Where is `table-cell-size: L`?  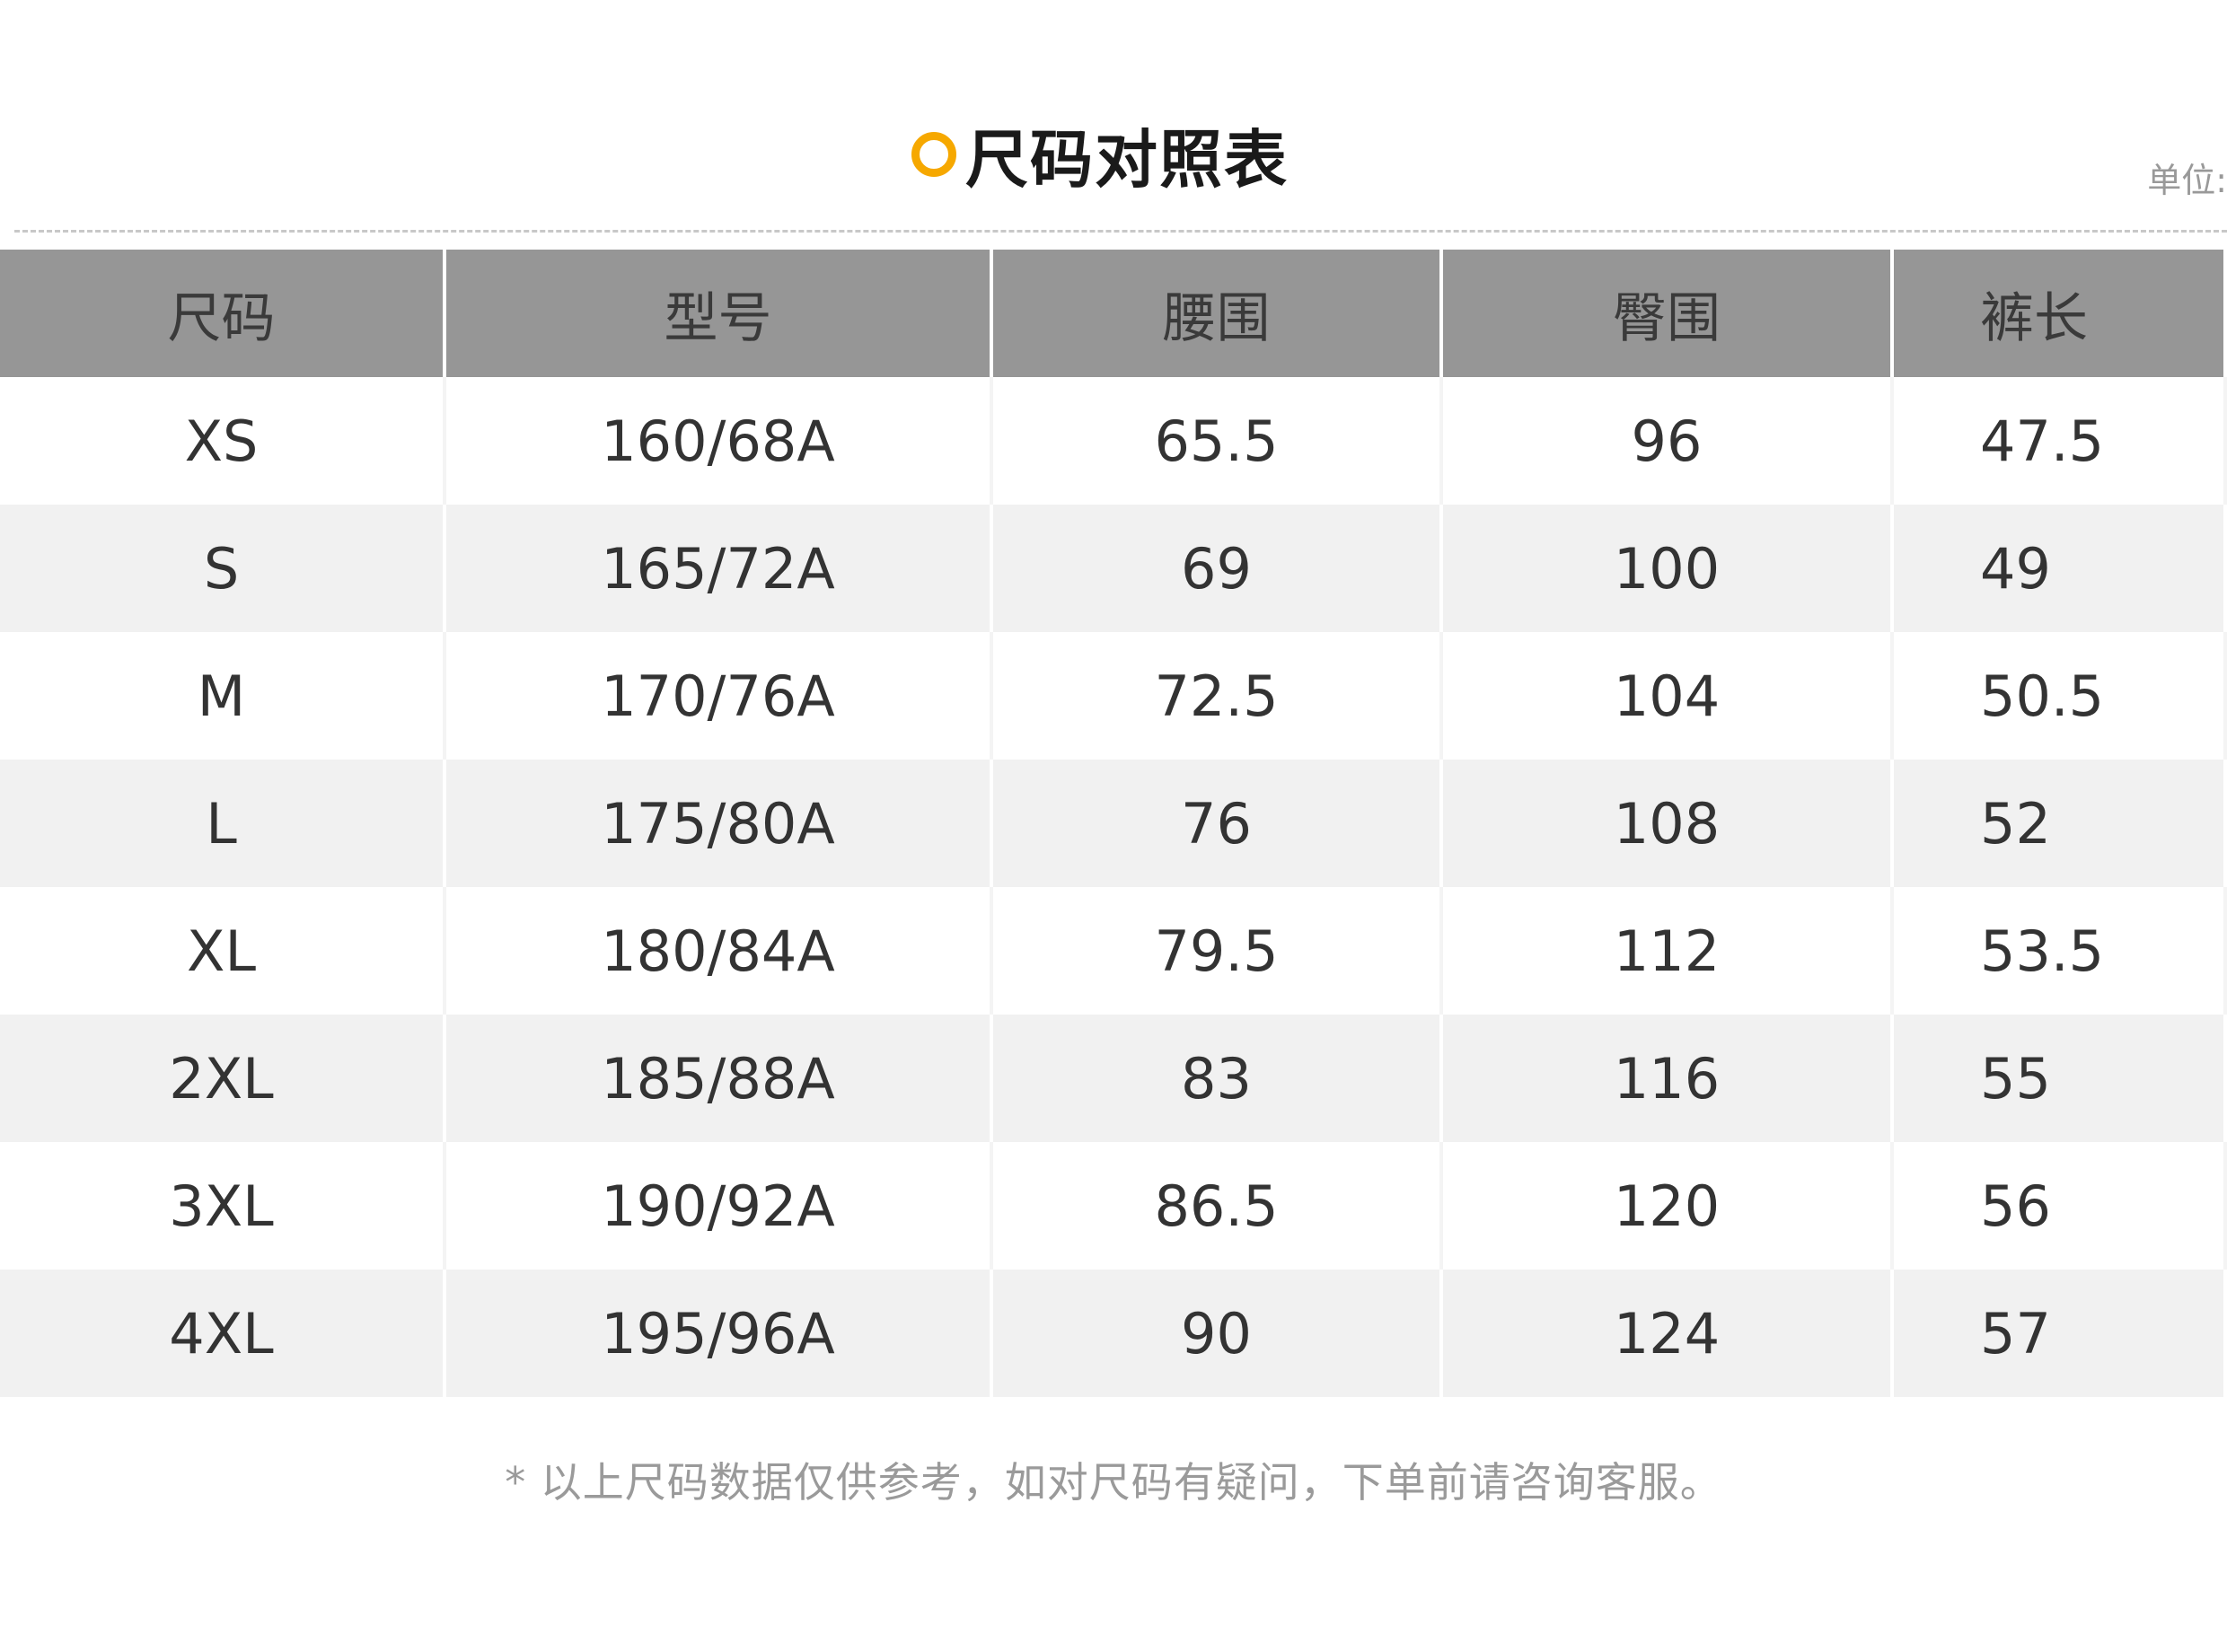
table-cell-size: L is located at coordinates (223, 824).